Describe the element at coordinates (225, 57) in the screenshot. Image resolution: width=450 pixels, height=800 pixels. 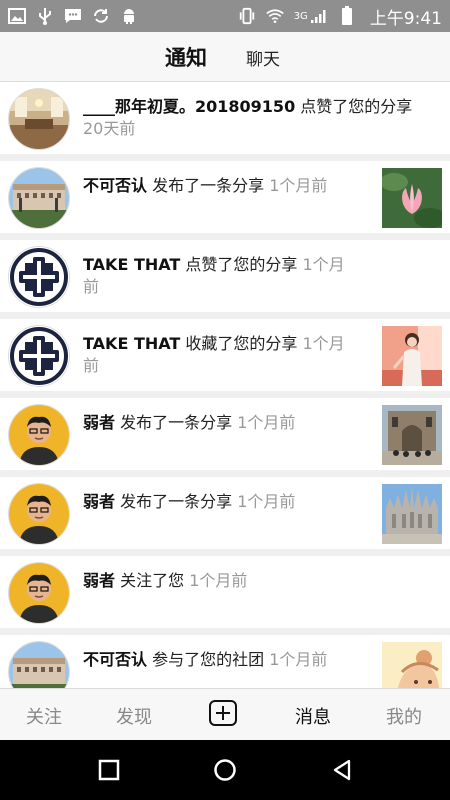
I see `top-tab-bar: 通知 聊天` at that location.